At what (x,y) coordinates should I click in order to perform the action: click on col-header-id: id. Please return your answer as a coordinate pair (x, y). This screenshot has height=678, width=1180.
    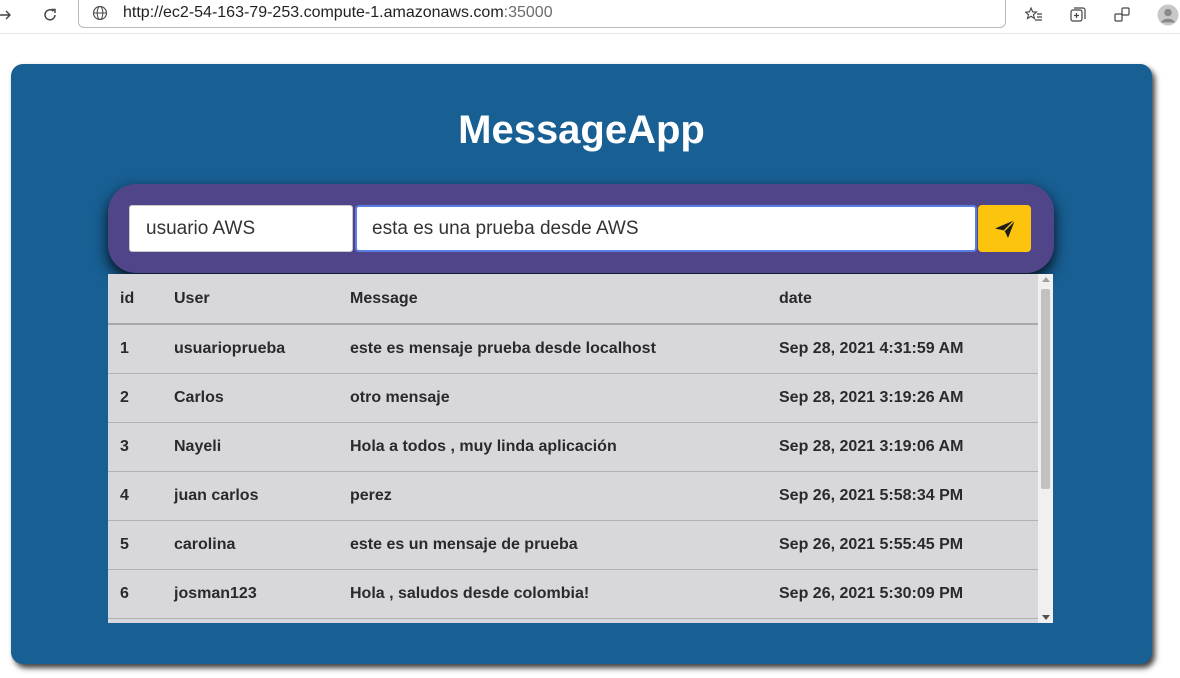
    Looking at the image, I should click on (141, 299).